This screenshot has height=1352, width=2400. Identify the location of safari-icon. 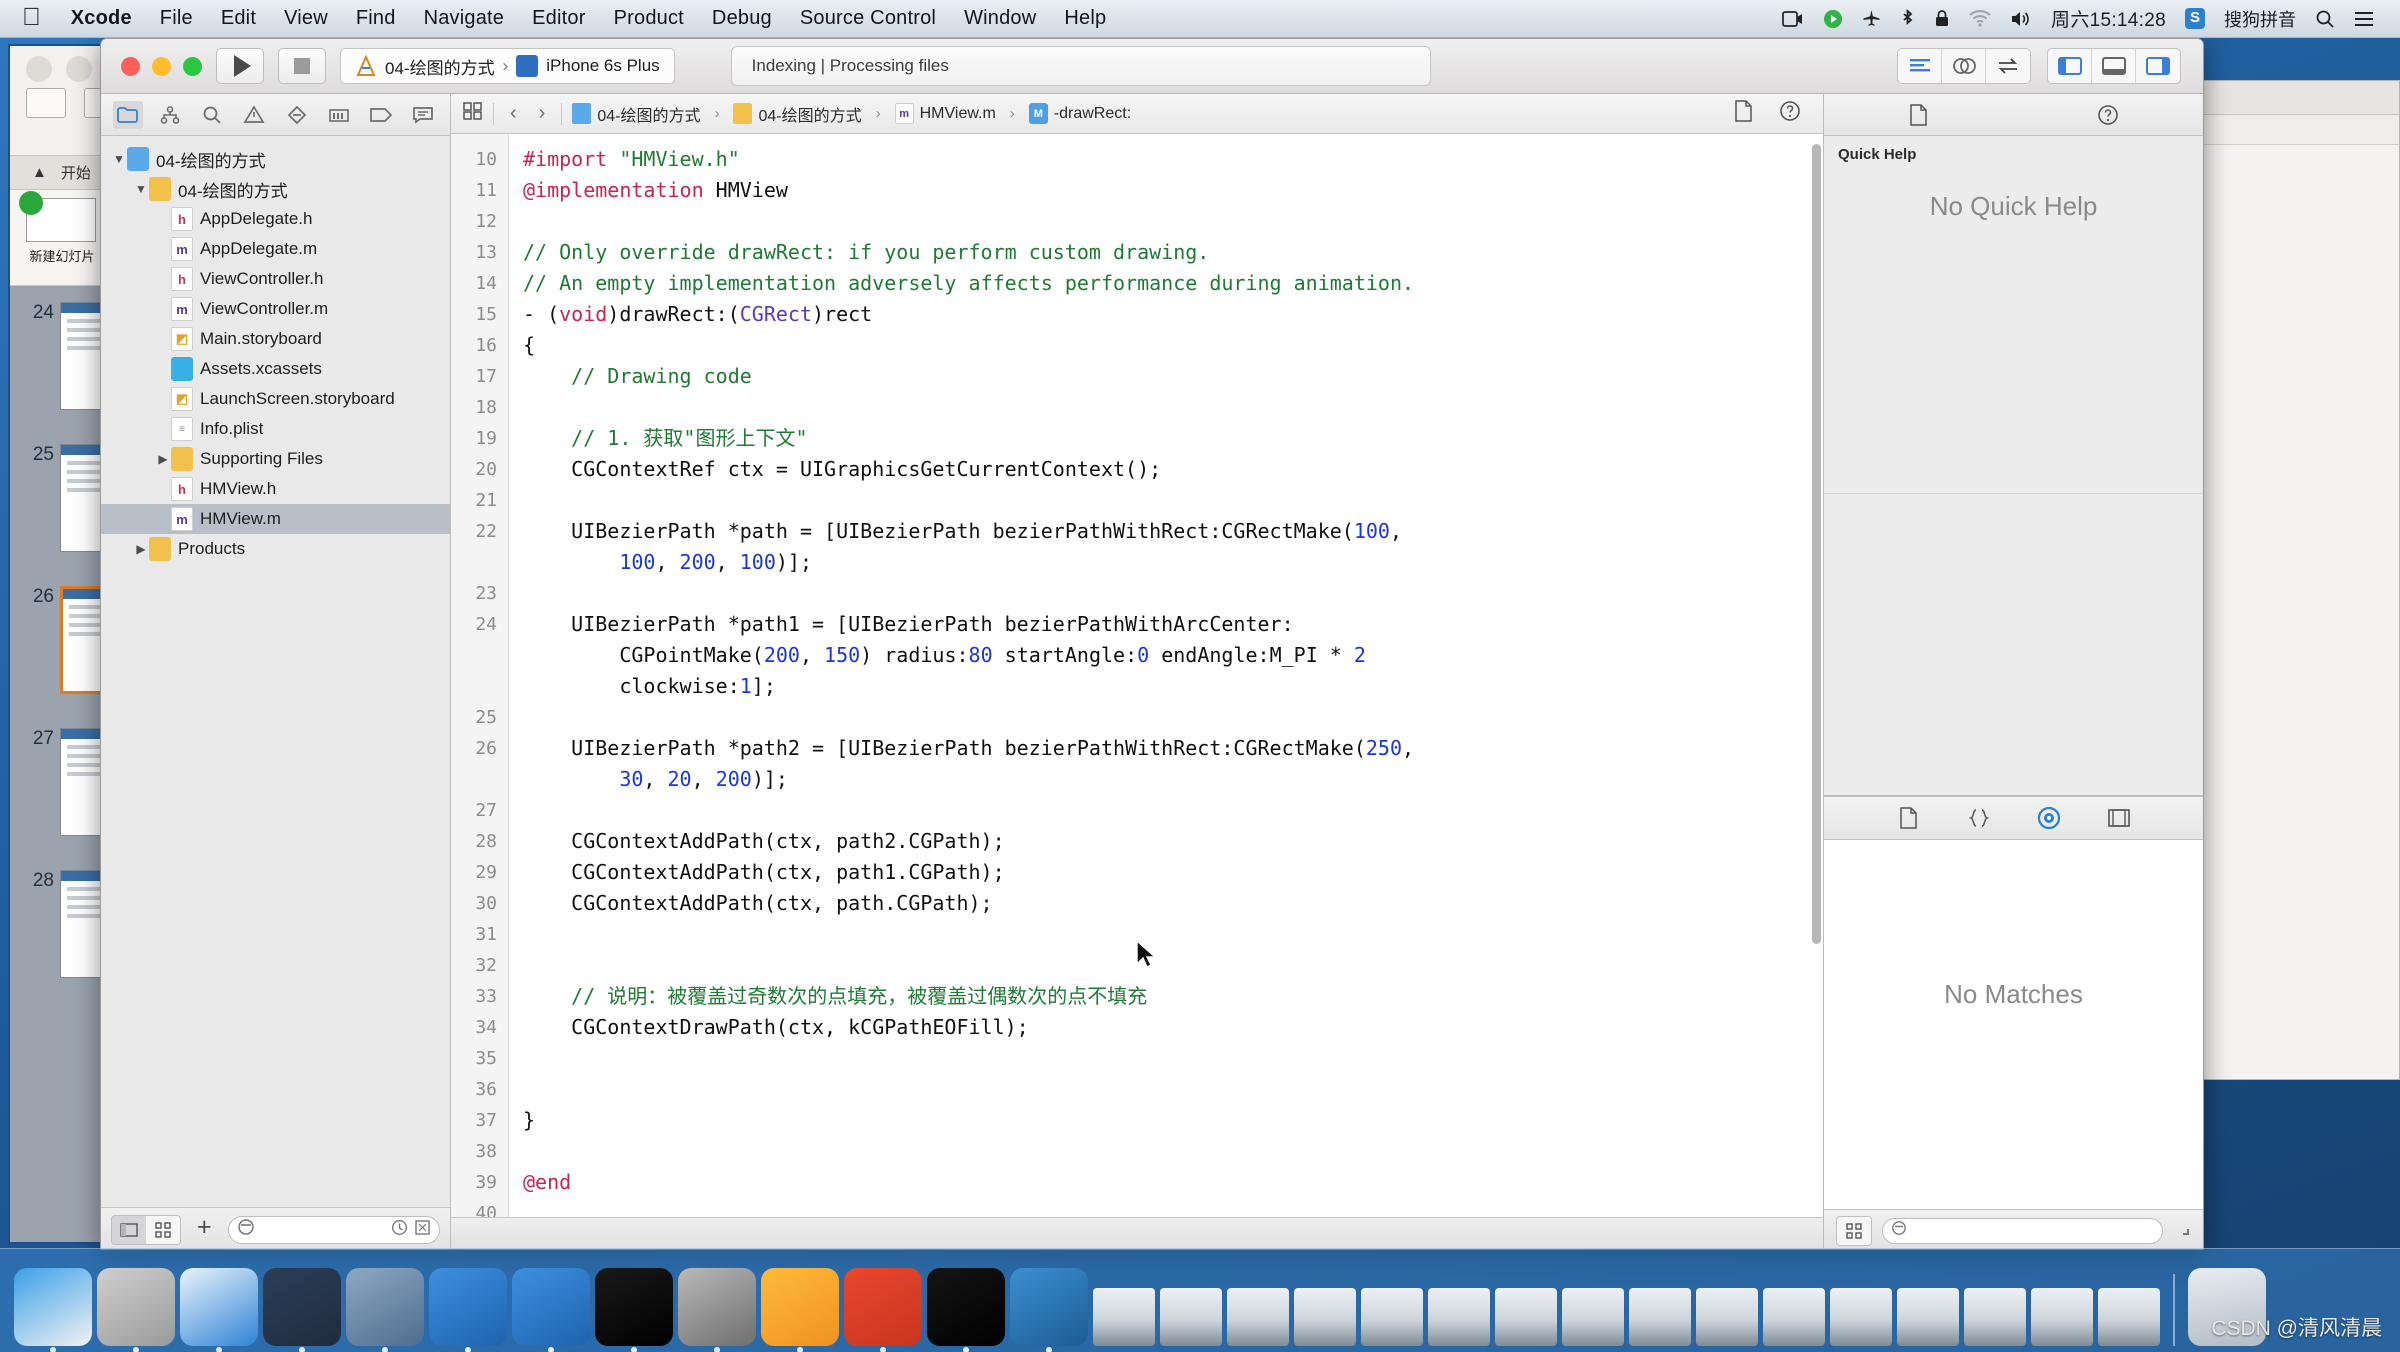
(219, 1310).